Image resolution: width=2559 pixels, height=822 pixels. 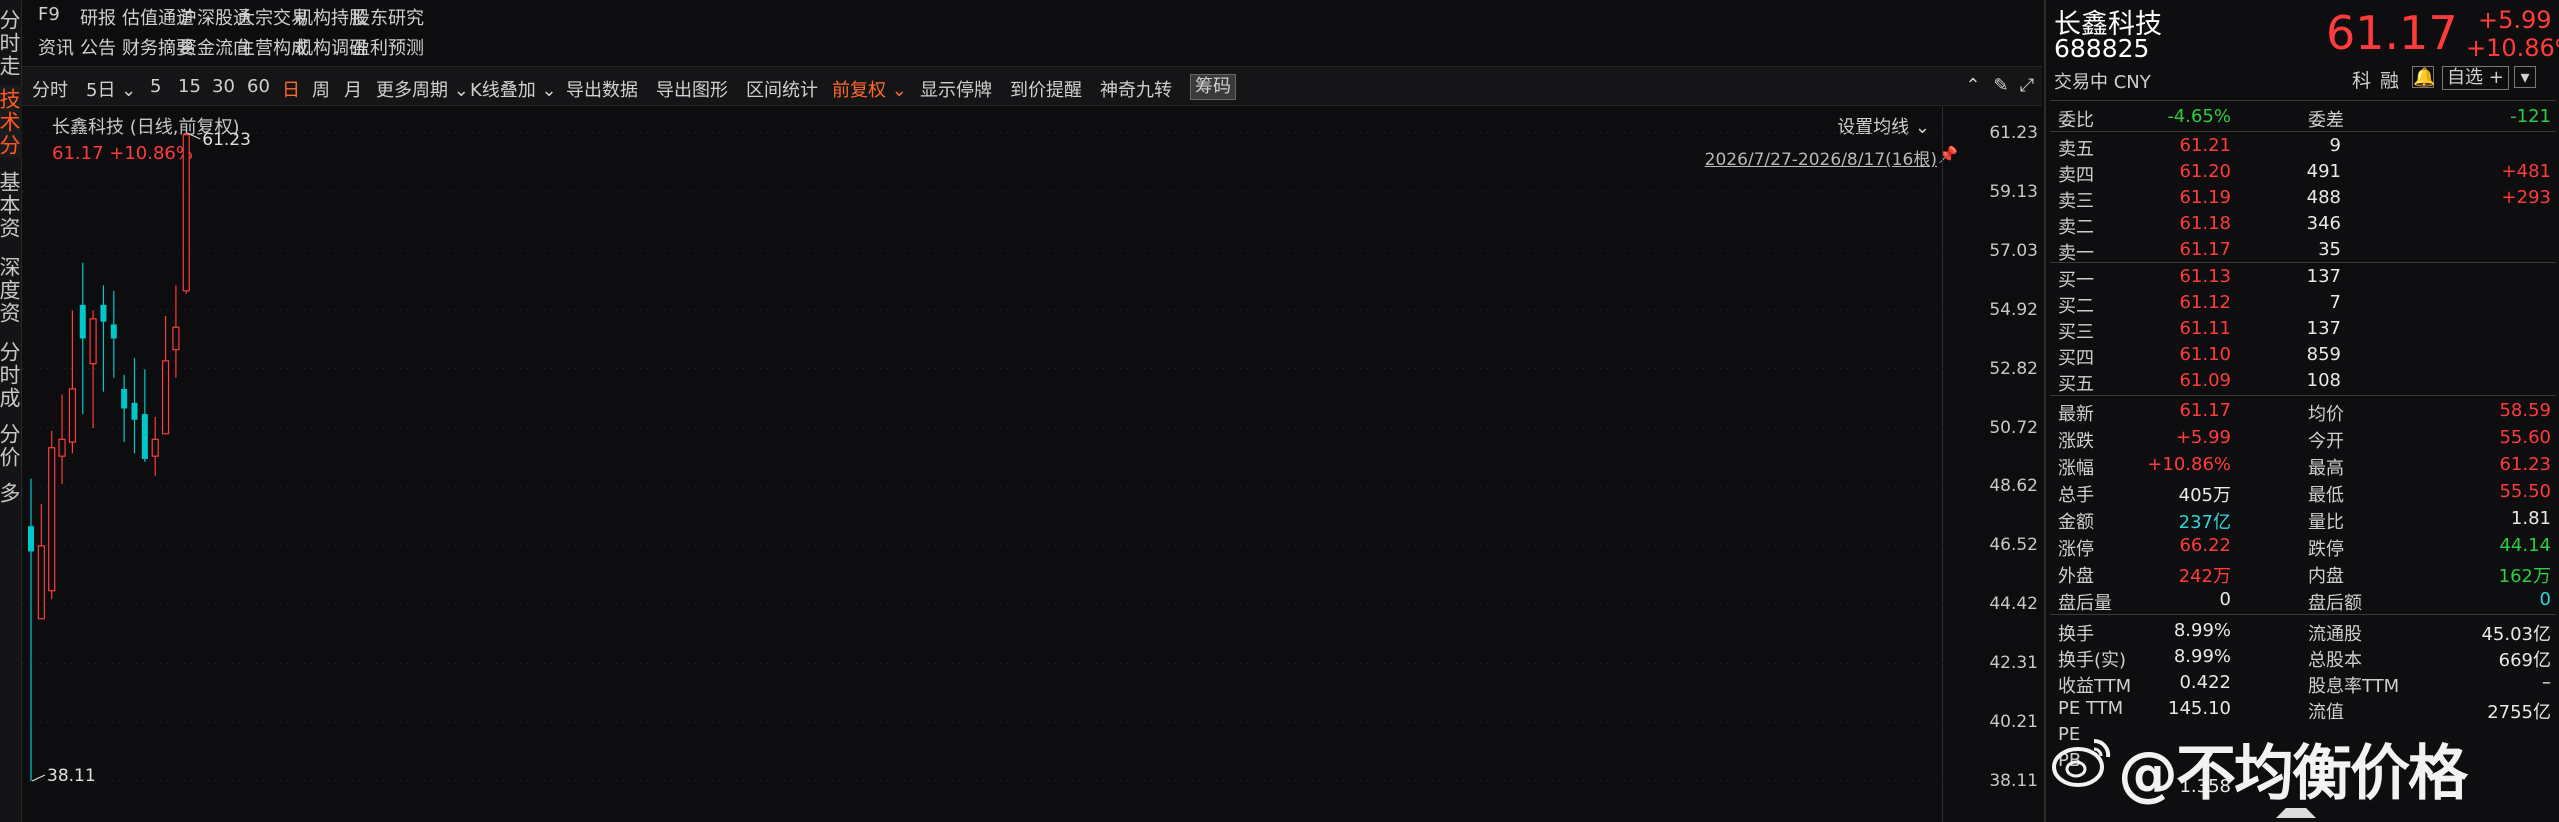 What do you see at coordinates (2302, 492) in the screenshot?
I see `stat-row: 总手 405万 最低 55.50` at bounding box center [2302, 492].